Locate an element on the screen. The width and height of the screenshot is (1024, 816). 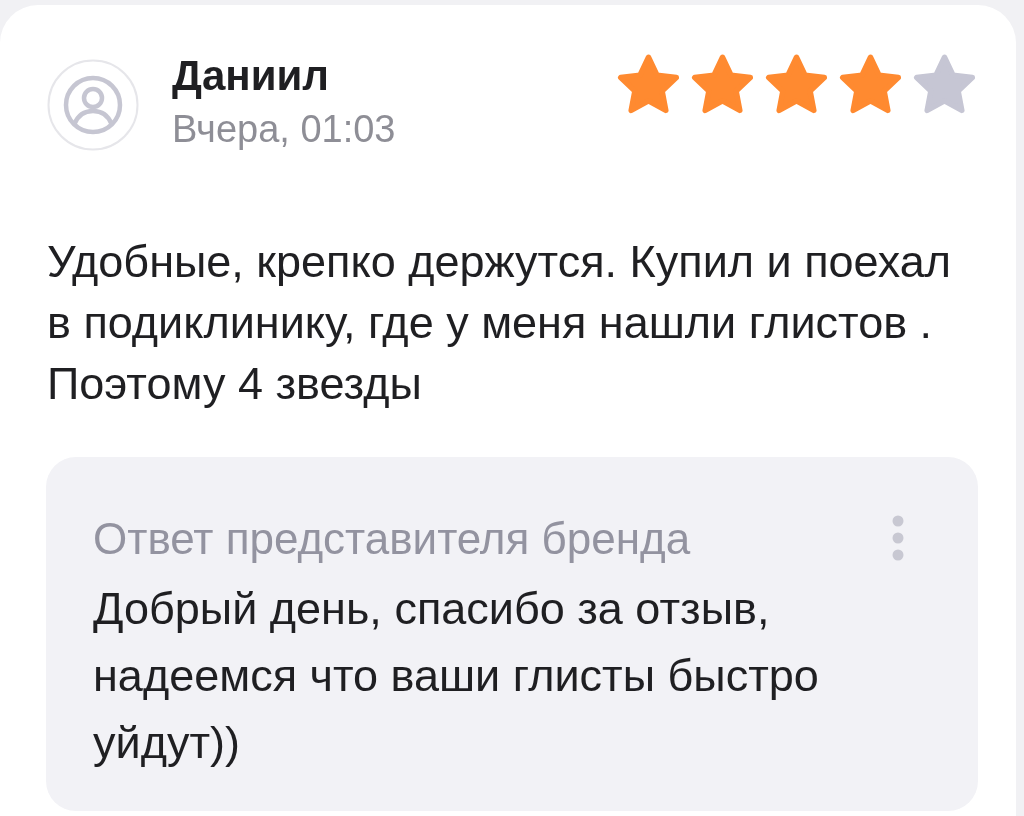
user-avatar-icon is located at coordinates (93, 105).